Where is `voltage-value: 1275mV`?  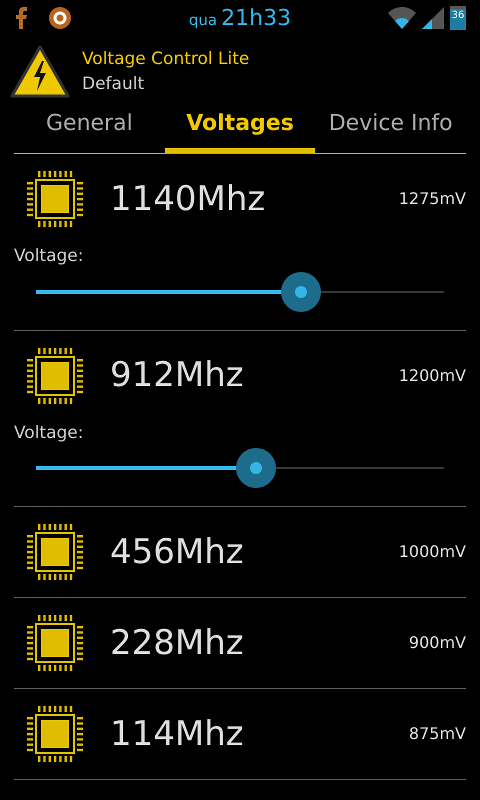 voltage-value: 1275mV is located at coordinates (432, 199).